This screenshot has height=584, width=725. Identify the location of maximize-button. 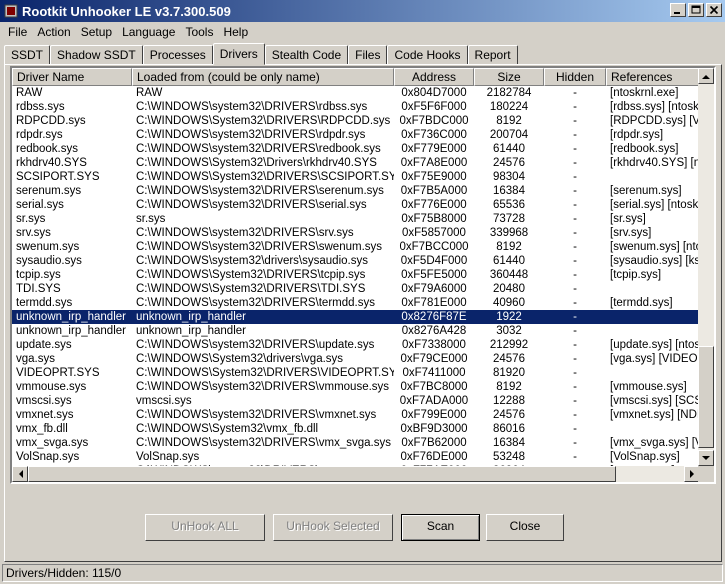
(696, 10).